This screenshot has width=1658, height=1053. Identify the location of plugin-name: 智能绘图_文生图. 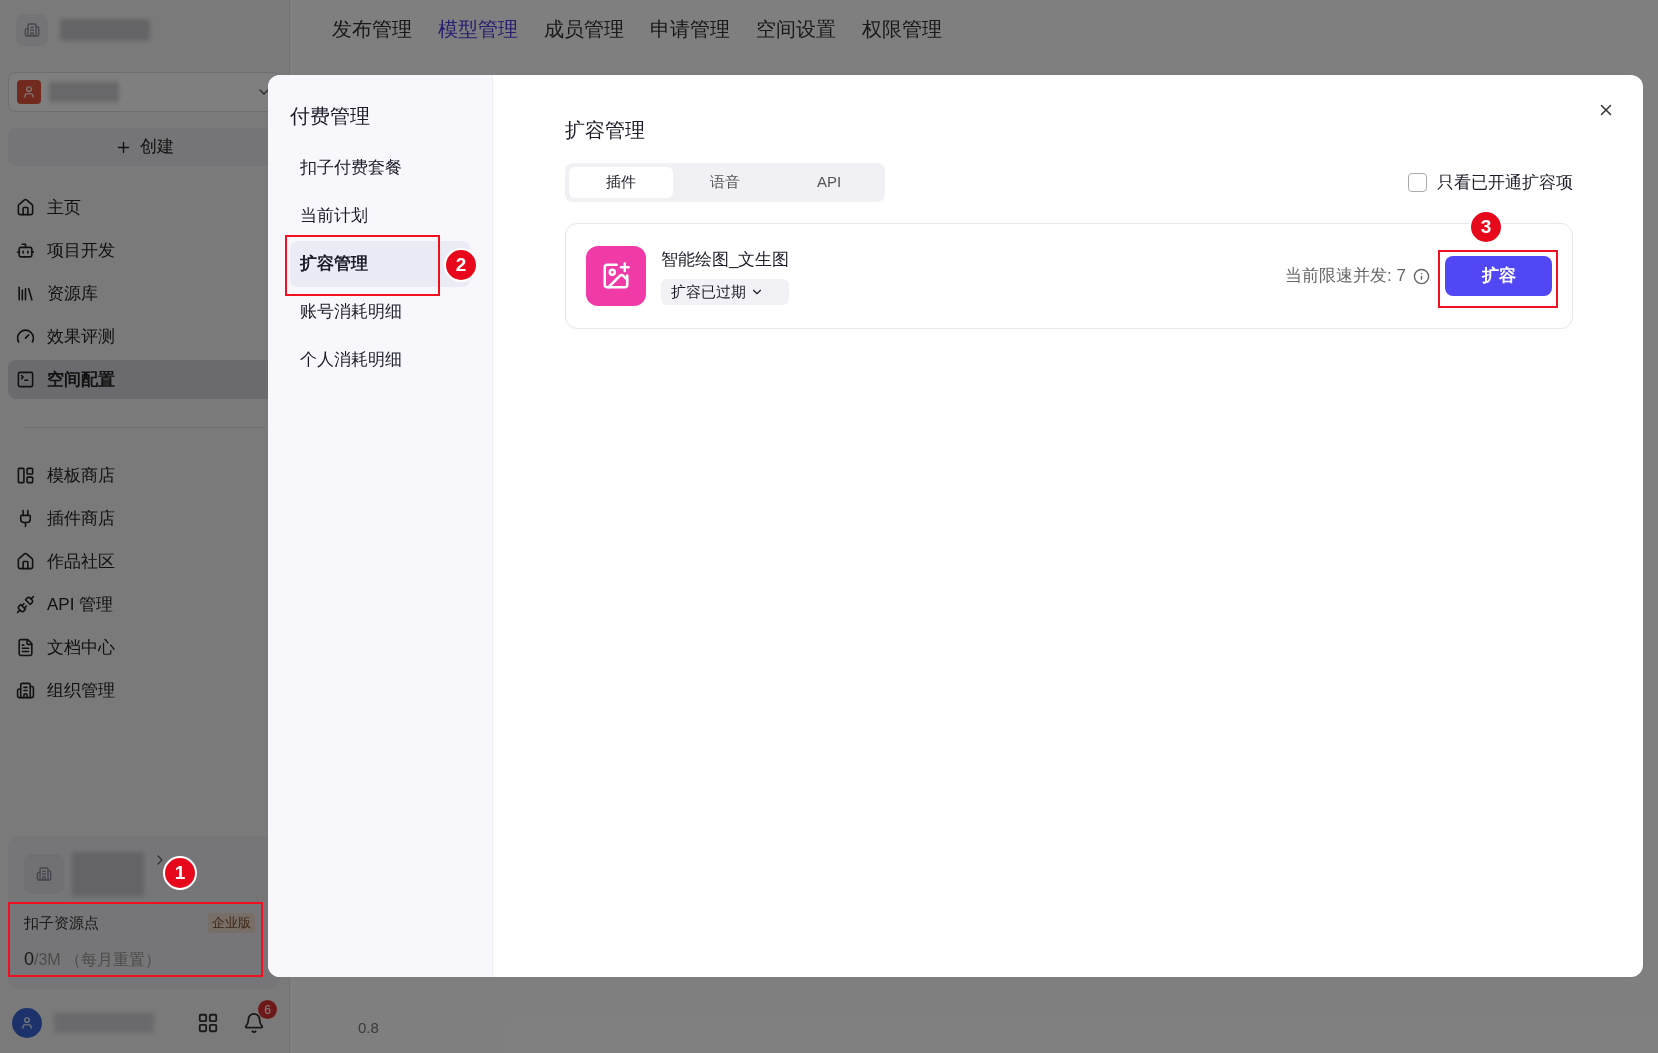
(725, 260).